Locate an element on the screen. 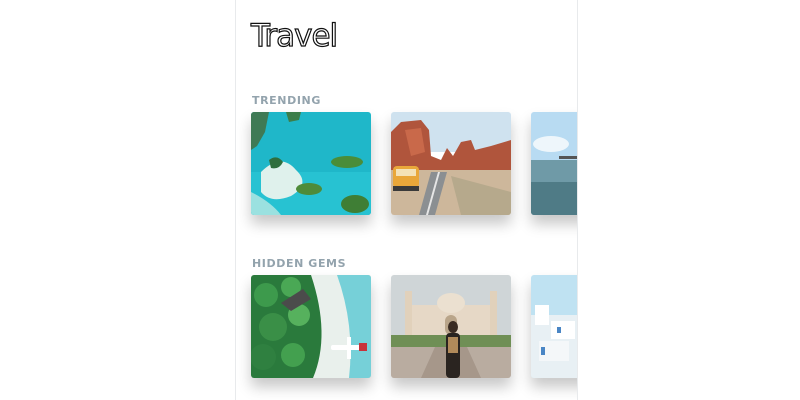  card-row-hidden-gems is located at coordinates (414, 327).